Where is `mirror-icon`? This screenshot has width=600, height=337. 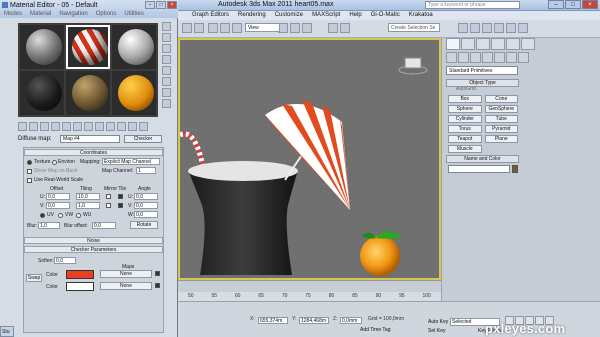 mirror-icon is located at coordinates (333, 28).